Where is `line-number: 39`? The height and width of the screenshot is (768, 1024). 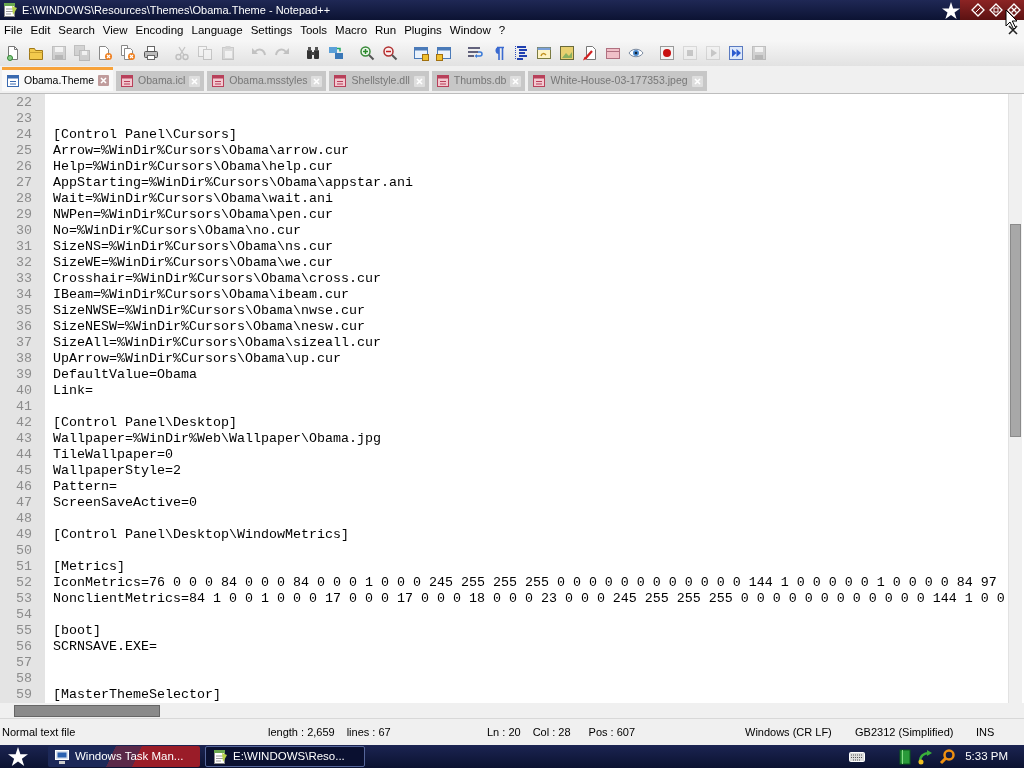 line-number: 39 is located at coordinates (24, 375).